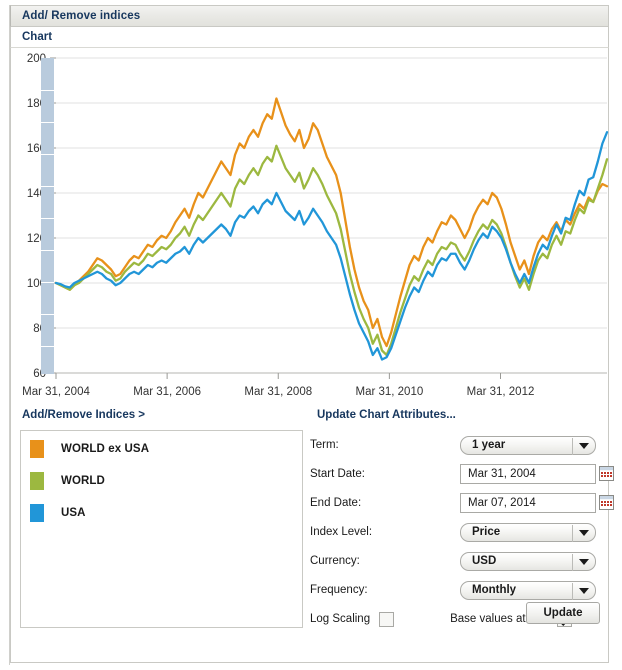  I want to click on end-date-input: Mar 07, 2014, so click(528, 503).